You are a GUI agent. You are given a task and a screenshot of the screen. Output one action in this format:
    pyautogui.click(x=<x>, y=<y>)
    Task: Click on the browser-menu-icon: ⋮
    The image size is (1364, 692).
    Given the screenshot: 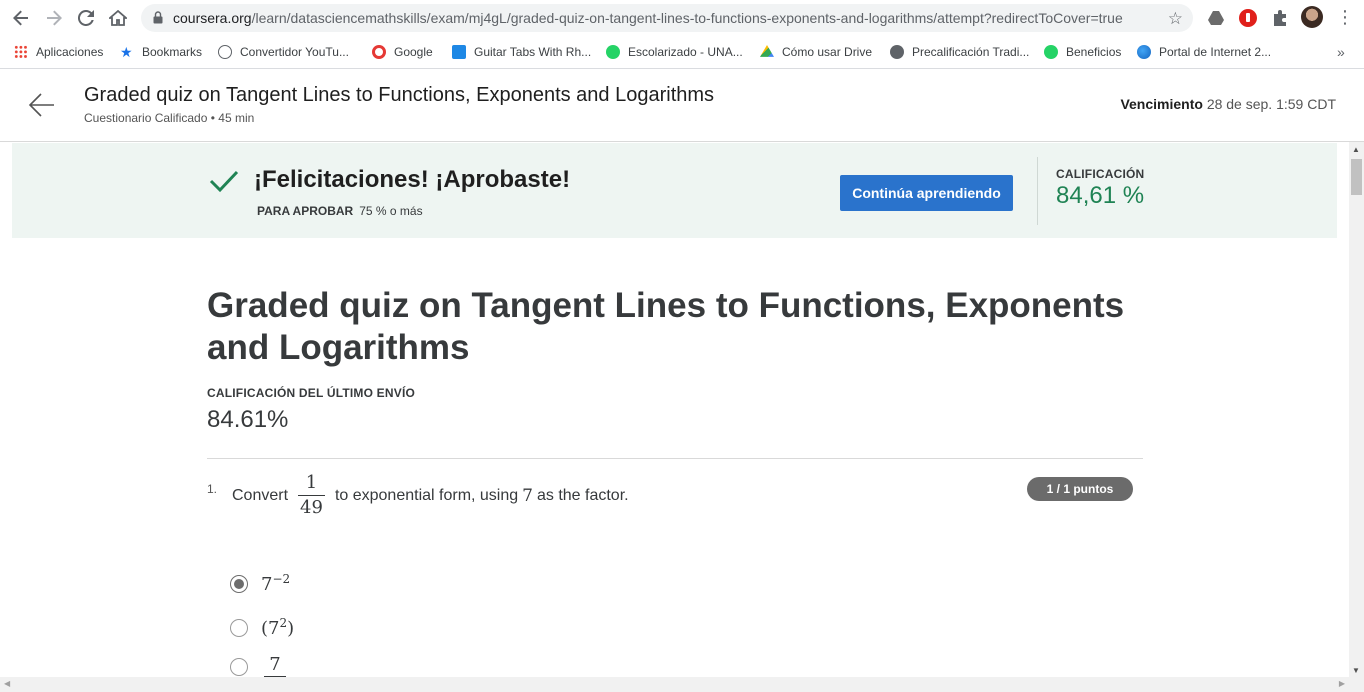 What is the action you would take?
    pyautogui.click(x=1345, y=18)
    